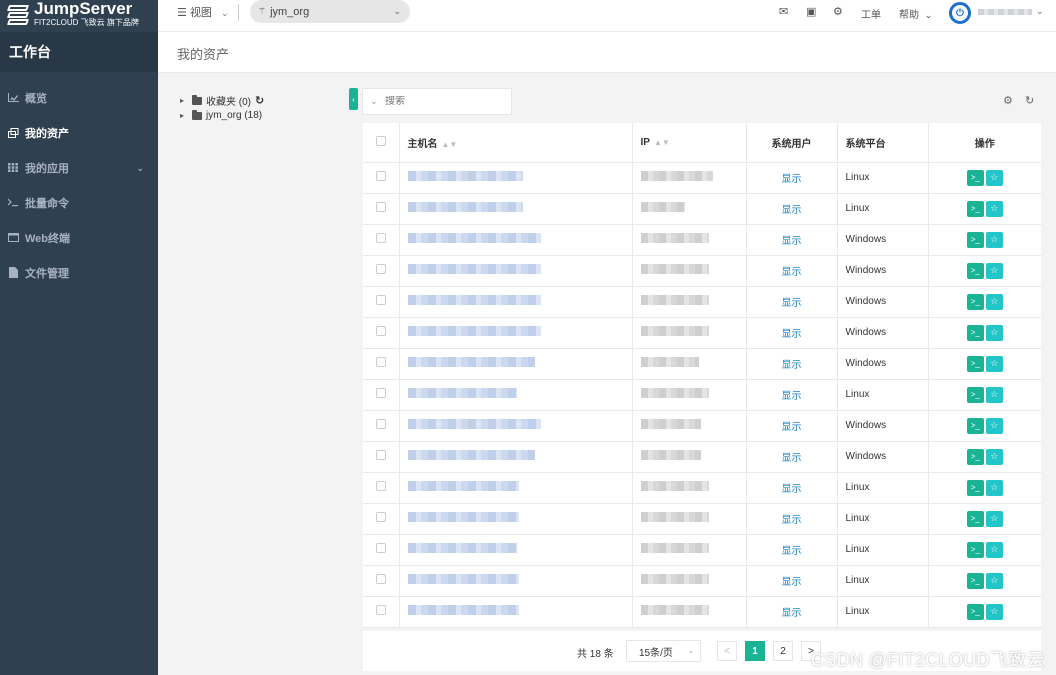 This screenshot has width=1056, height=675. Describe the element at coordinates (222, 100) in the screenshot. I see `tree-node-favorites: ▸ 收藏夹 (0) ↻` at that location.